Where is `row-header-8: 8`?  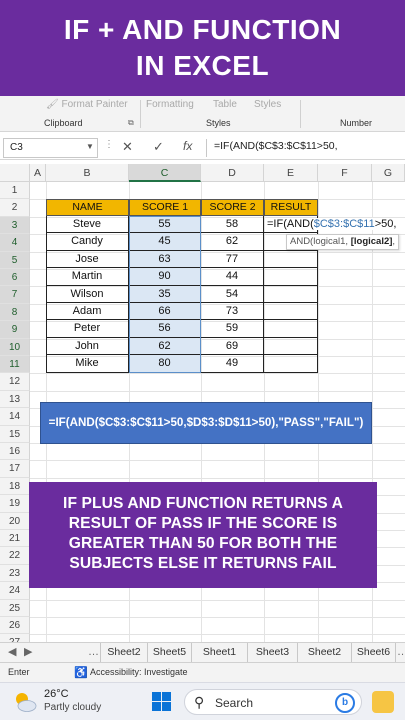
row-header-8: 8 is located at coordinates (15, 312).